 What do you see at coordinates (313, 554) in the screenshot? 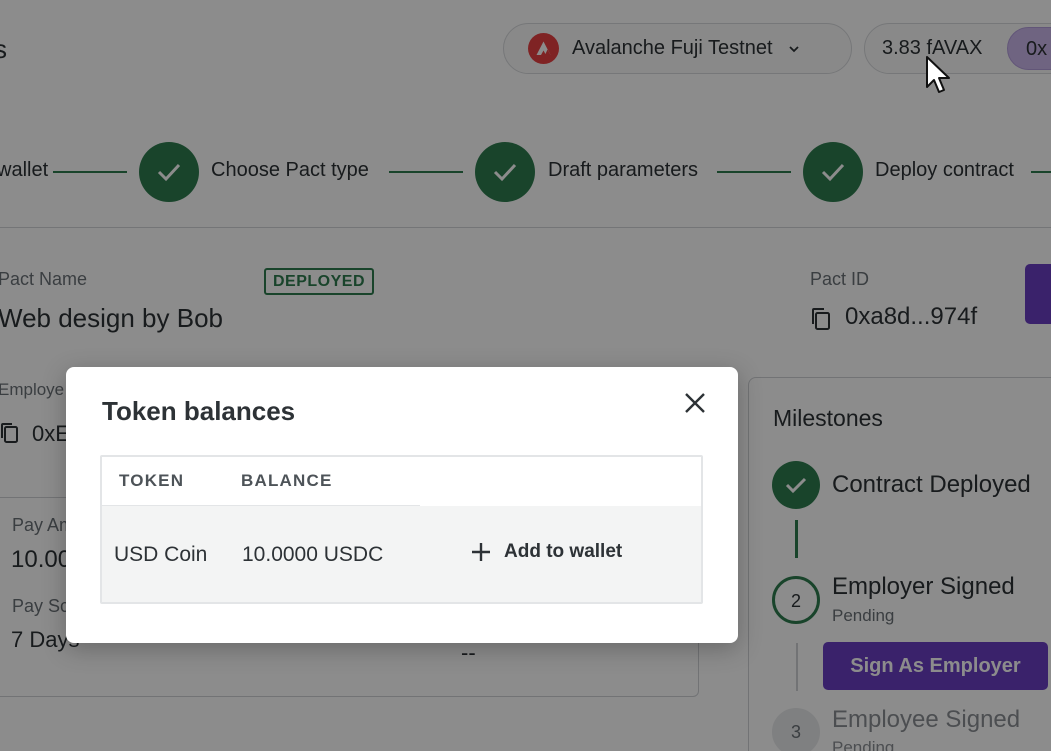
I see `token-balance: 10.0000 USDC` at bounding box center [313, 554].